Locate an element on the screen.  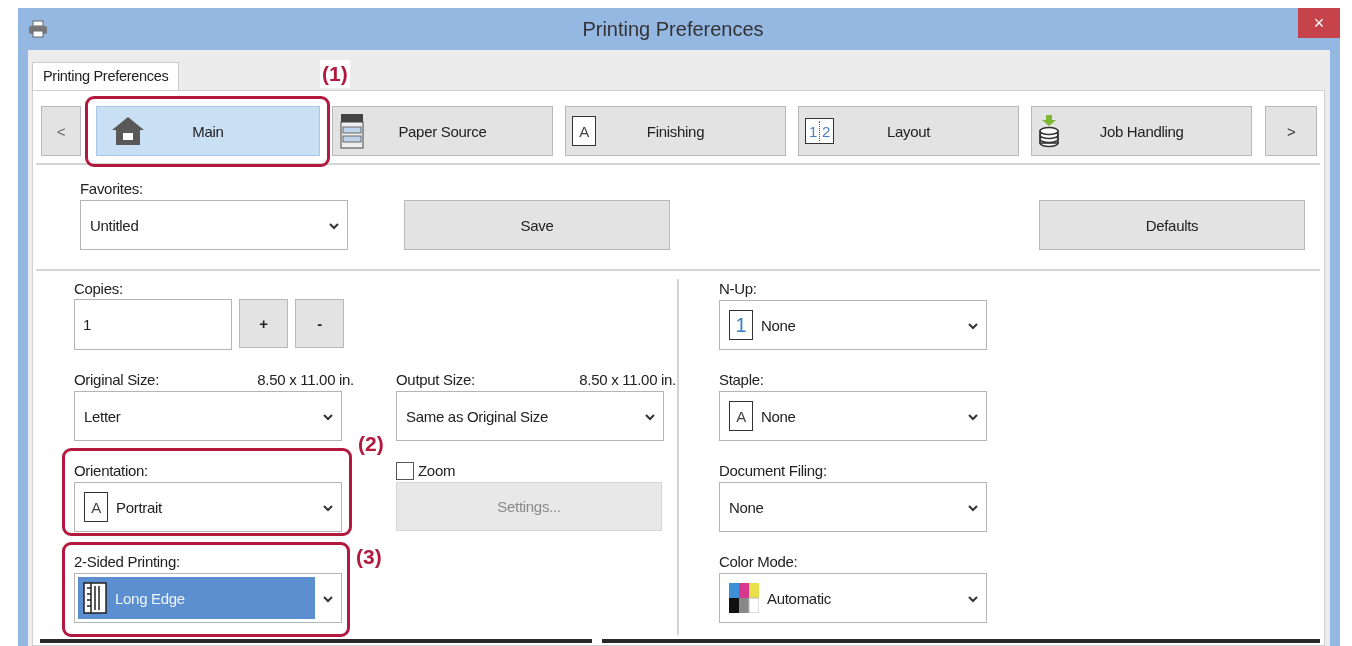
page-icon: 1 is located at coordinates (741, 325).